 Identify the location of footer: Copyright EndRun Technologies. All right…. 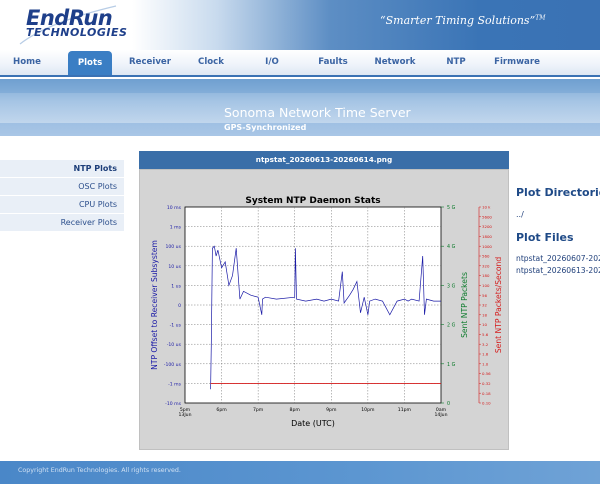
(300, 472).